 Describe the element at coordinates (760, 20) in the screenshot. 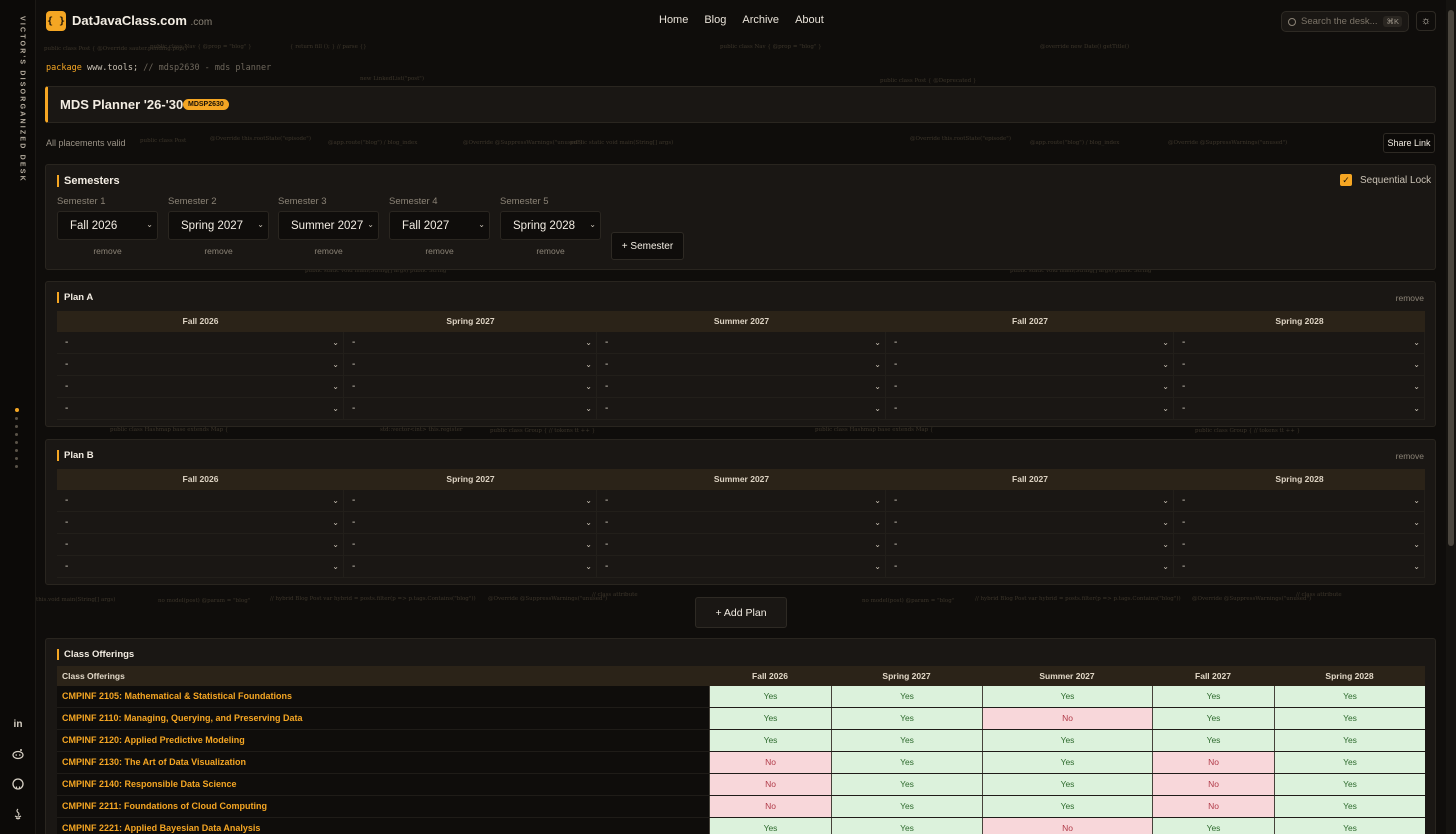

I see `nav-archive: Archive` at that location.